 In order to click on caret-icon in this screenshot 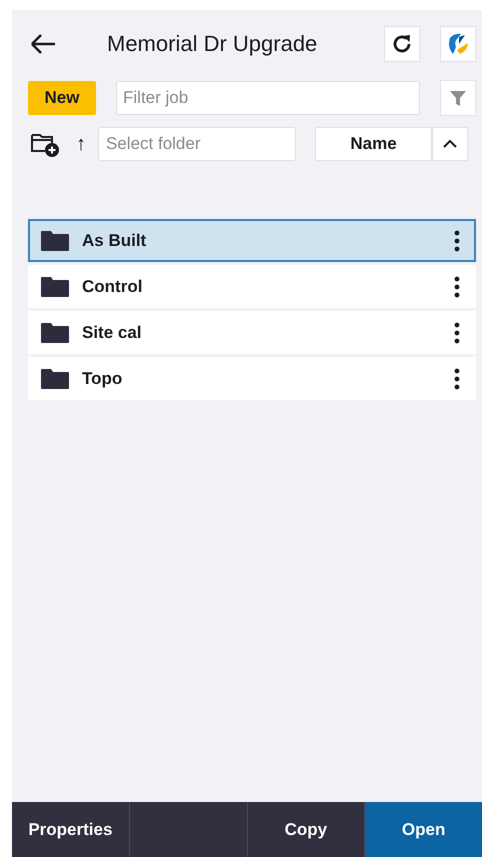, I will do `click(450, 144)`.